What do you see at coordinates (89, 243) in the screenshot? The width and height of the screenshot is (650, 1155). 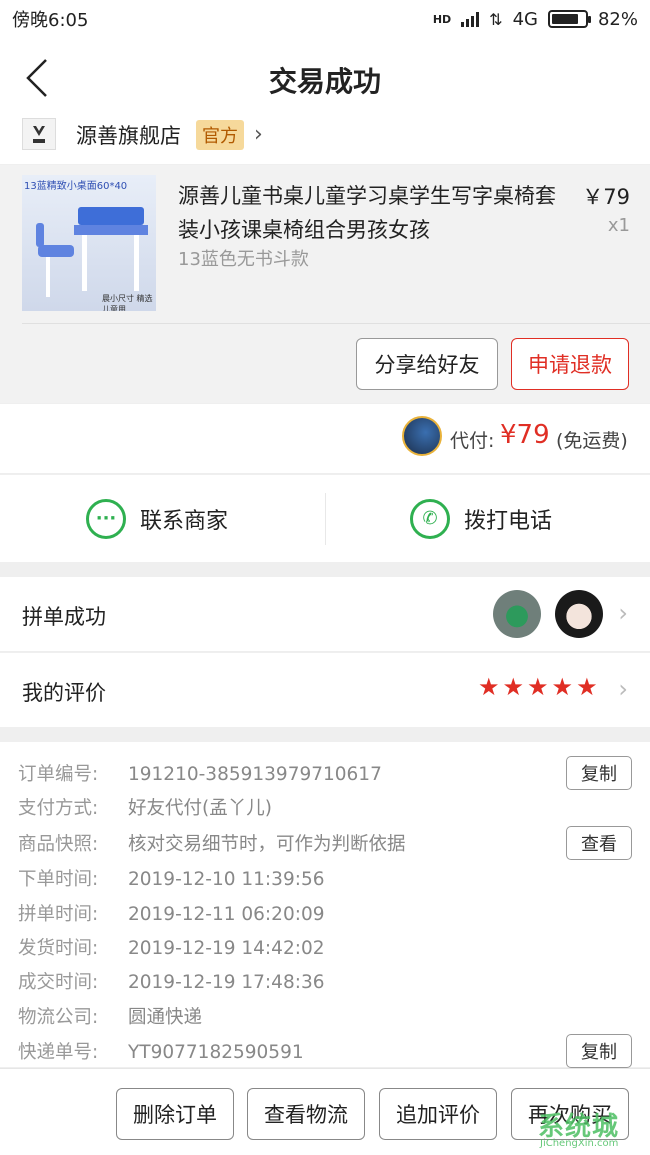 I see `product-image: 13蓝精致小桌面60*40 晨小尺寸 精选儿童用` at bounding box center [89, 243].